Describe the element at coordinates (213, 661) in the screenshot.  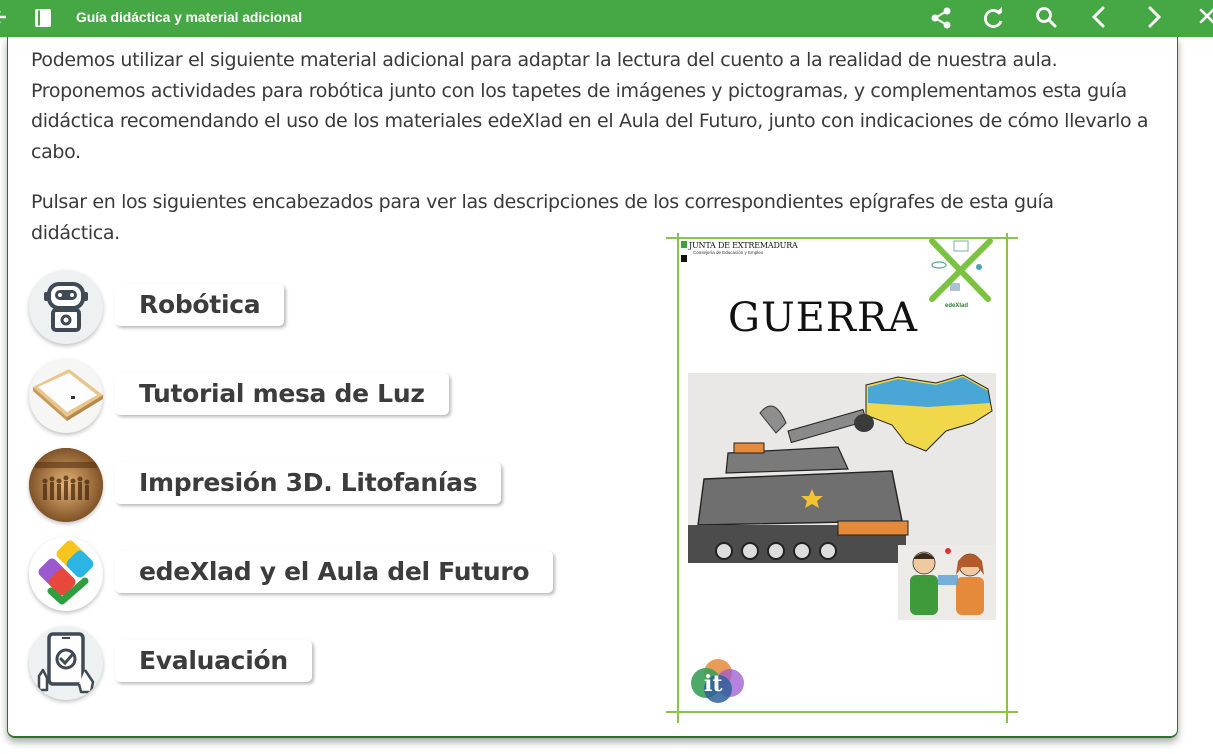
I see `item-label: Evaluación` at that location.